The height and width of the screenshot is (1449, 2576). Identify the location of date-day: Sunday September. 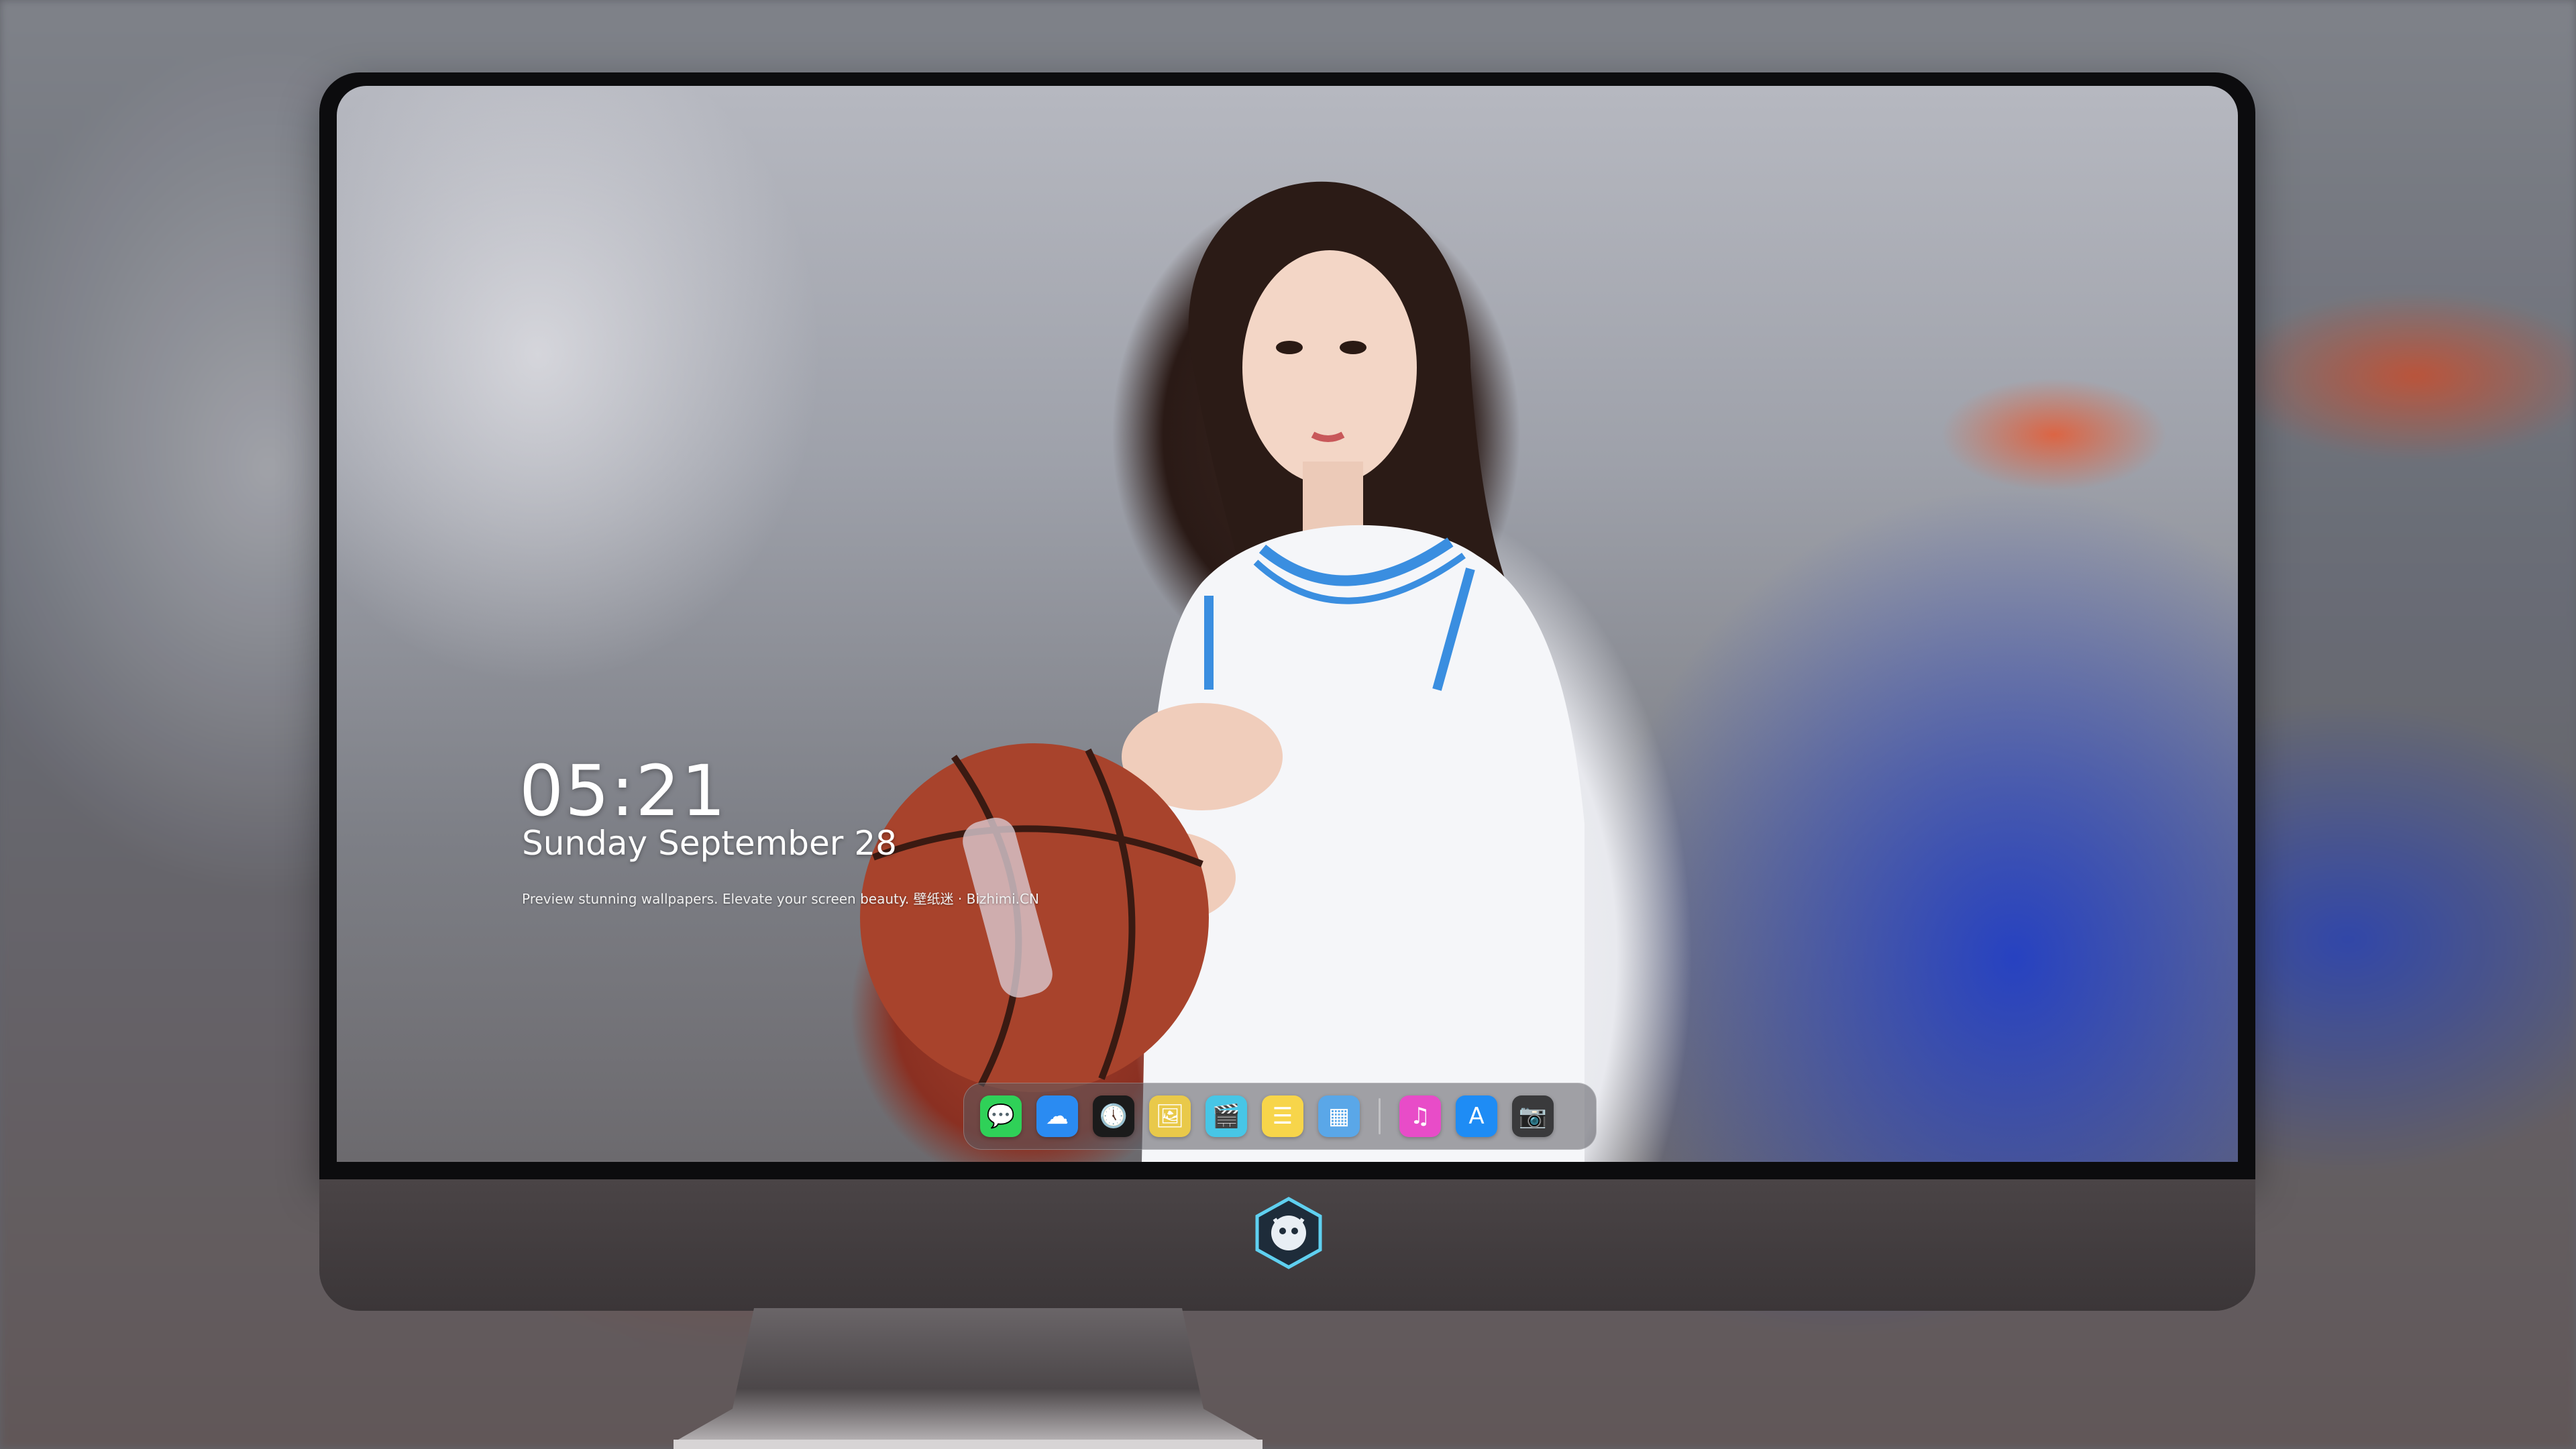
(683, 843).